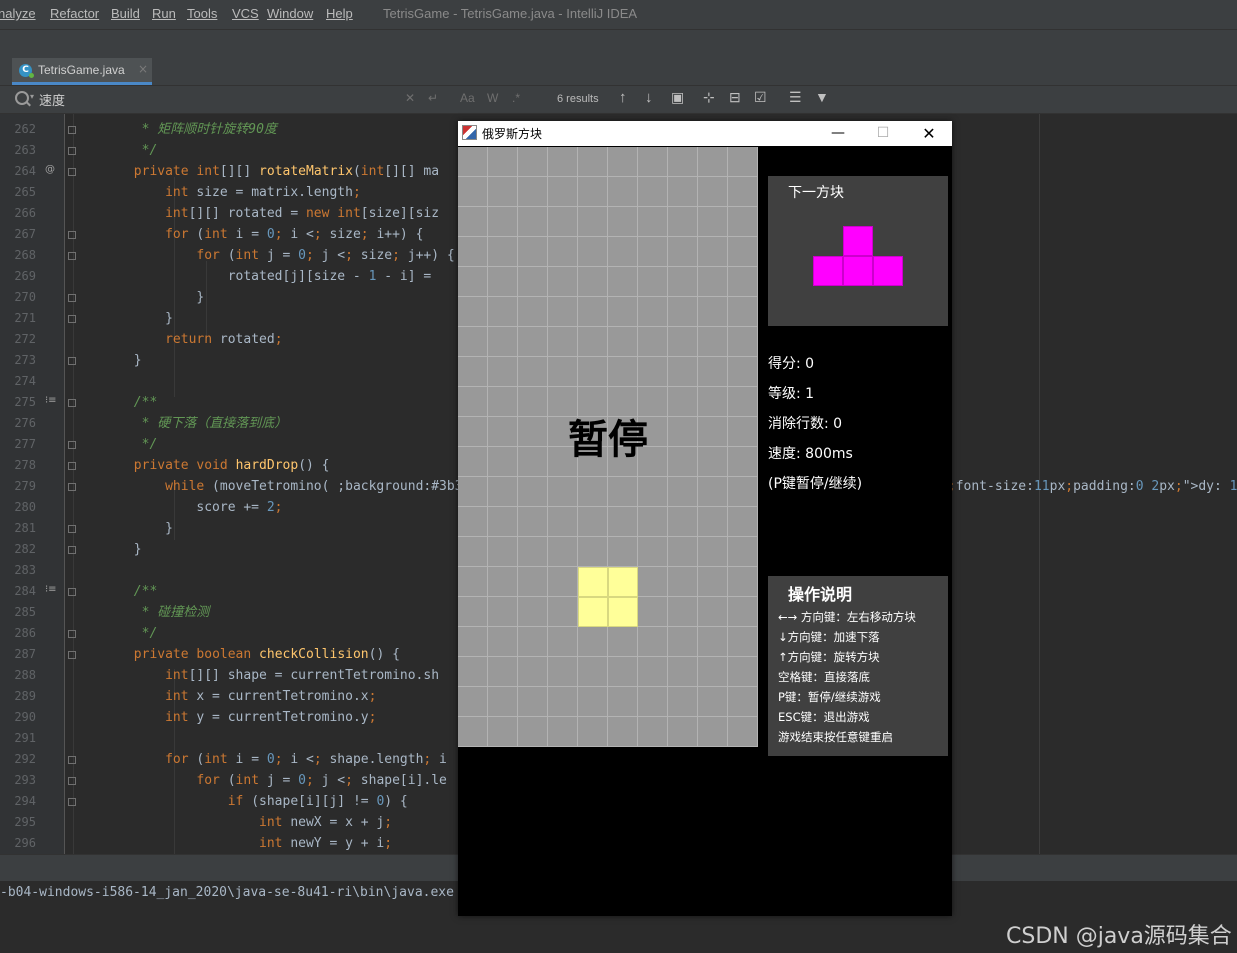  I want to click on regex-icon: .*, so click(516, 98).